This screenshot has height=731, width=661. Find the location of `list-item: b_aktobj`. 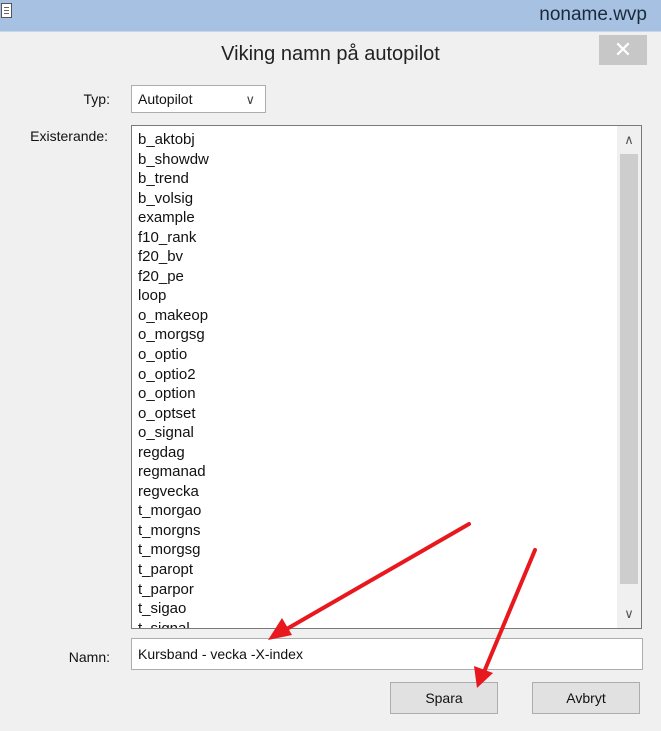

list-item: b_aktobj is located at coordinates (173, 140).